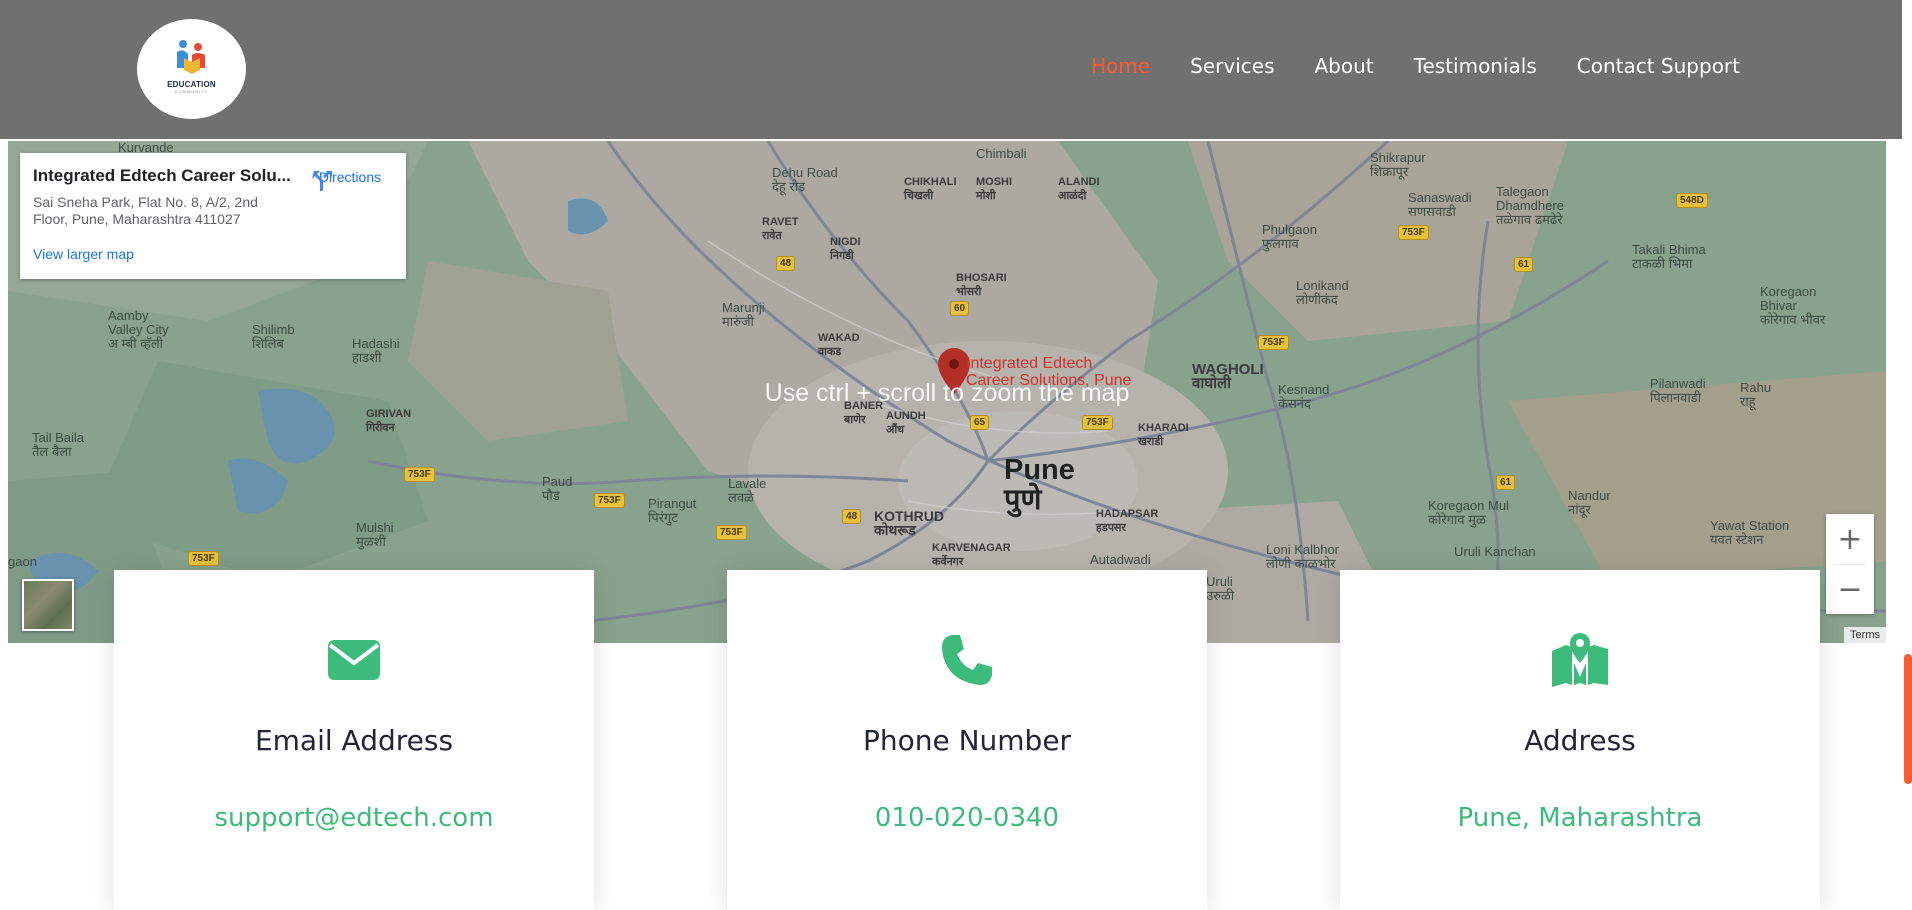 Image resolution: width=1912 pixels, height=910 pixels. Describe the element at coordinates (981, 285) in the screenshot. I see `map-label-bhosari: BHOSARI भोसरी` at that location.